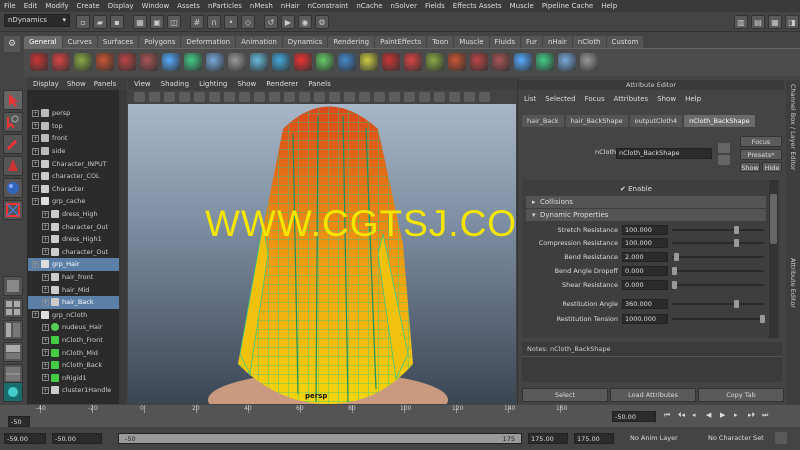  What do you see at coordinates (160, 42) in the screenshot?
I see `shelf-tab-polygons: Polygons` at bounding box center [160, 42].